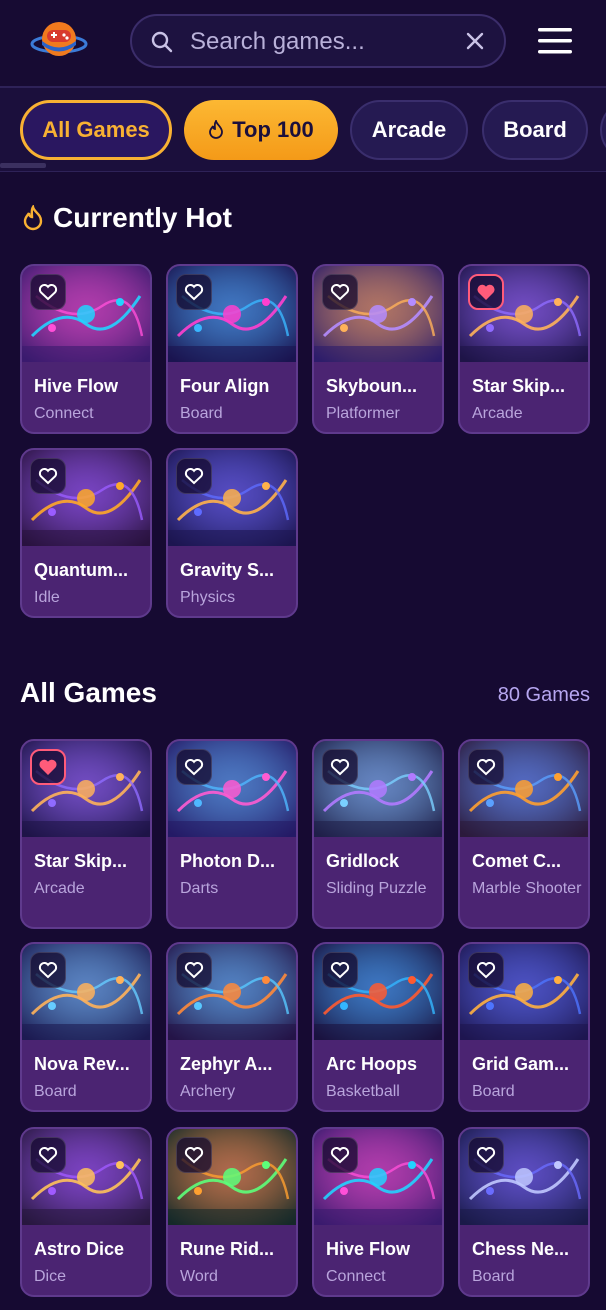 This screenshot has width=606, height=1310. Describe the element at coordinates (524, 1027) in the screenshot. I see `game-card: Grid Gam... Board` at that location.